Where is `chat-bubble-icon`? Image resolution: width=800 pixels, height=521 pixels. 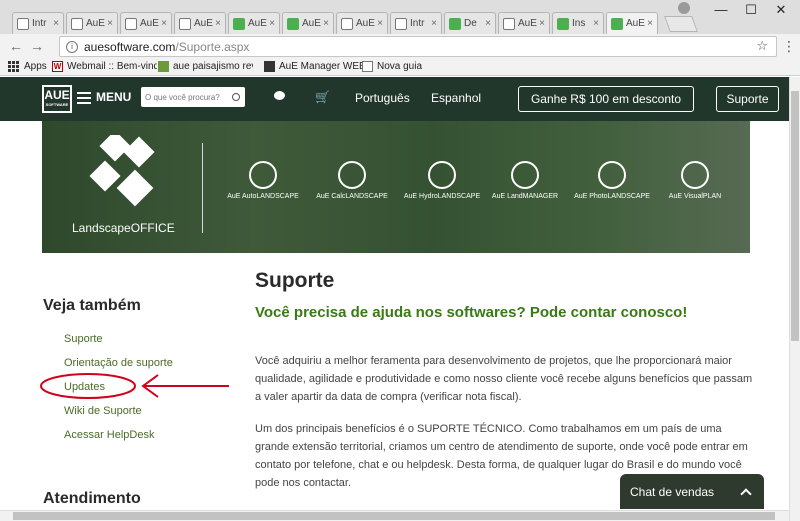 chat-bubble-icon is located at coordinates (279, 95).